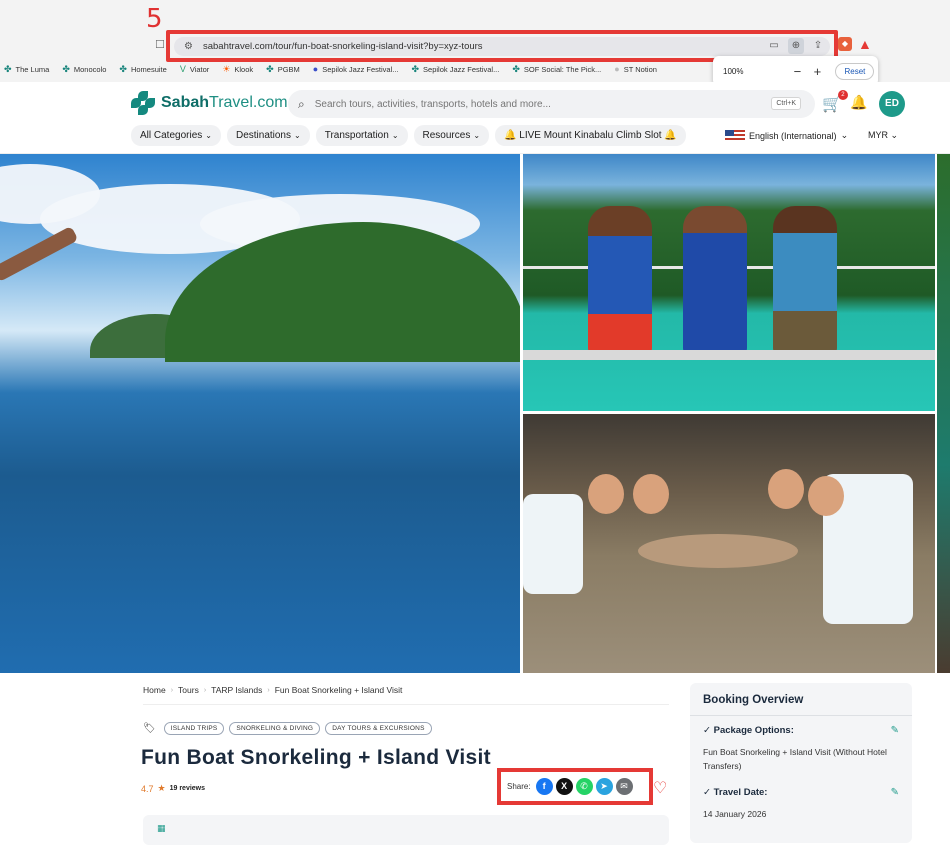 Image resolution: width=950 pixels, height=845 pixels. What do you see at coordinates (564, 786) in the screenshot?
I see `x-icon: X` at bounding box center [564, 786].